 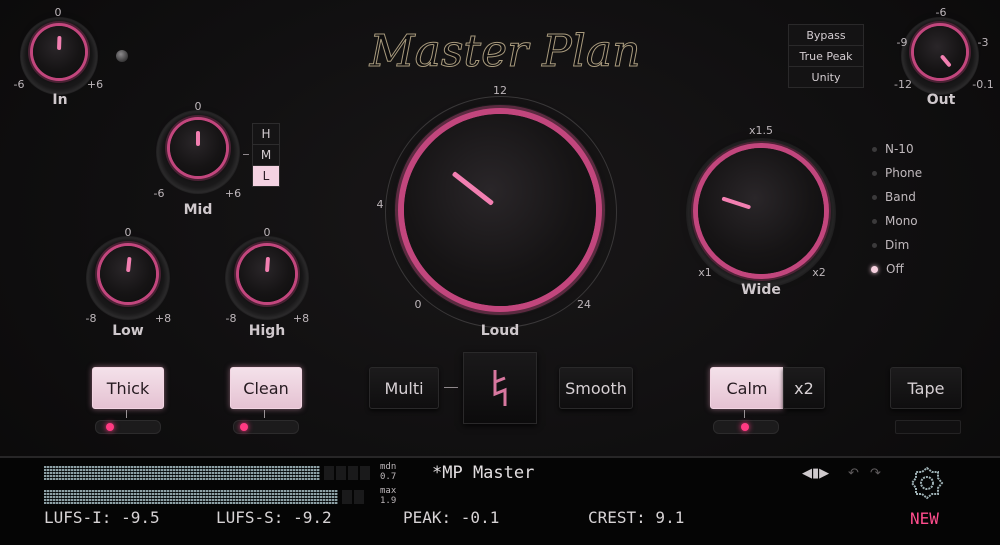 I want to click on high-tick-center: 0, so click(x=267, y=232).